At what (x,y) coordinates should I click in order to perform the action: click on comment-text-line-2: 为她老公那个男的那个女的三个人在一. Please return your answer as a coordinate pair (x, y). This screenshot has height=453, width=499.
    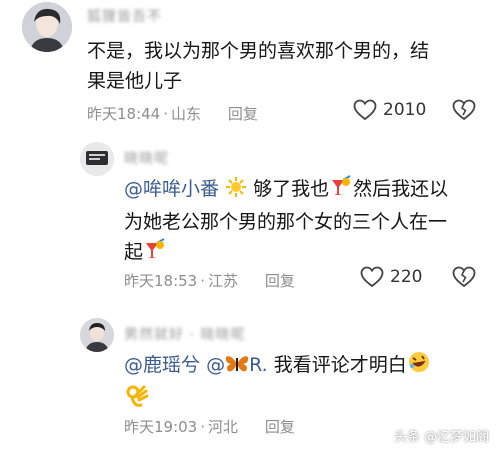
    Looking at the image, I should click on (286, 222).